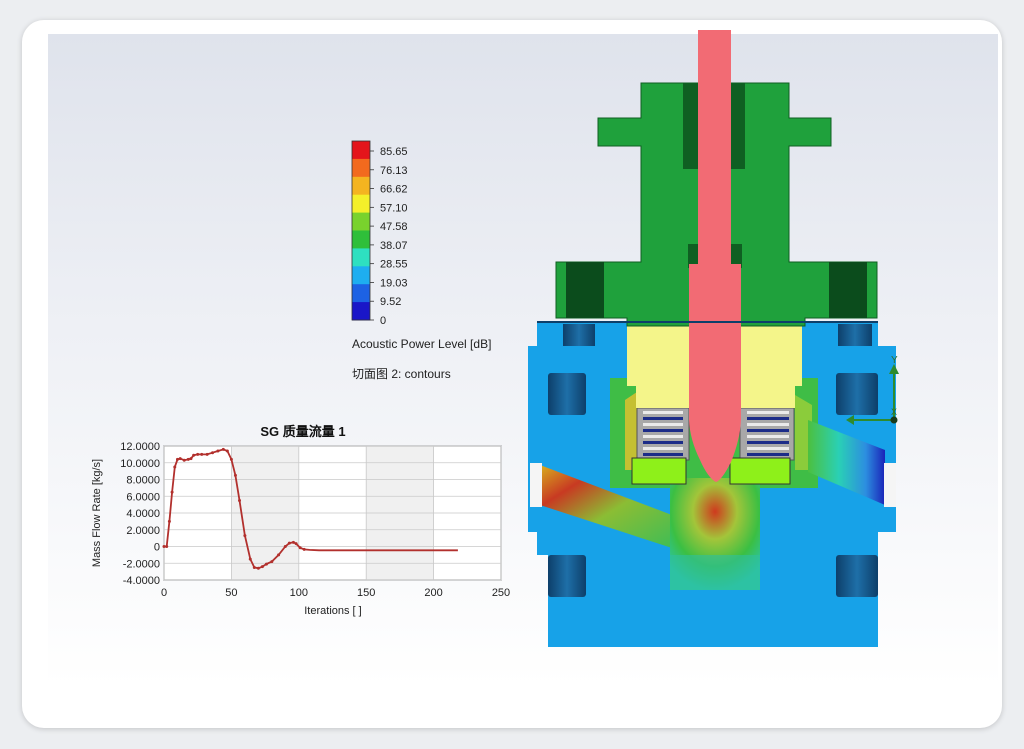 This screenshot has width=1024, height=749. What do you see at coordinates (157, 548) in the screenshot?
I see `plot-y-tick: 0` at bounding box center [157, 548].